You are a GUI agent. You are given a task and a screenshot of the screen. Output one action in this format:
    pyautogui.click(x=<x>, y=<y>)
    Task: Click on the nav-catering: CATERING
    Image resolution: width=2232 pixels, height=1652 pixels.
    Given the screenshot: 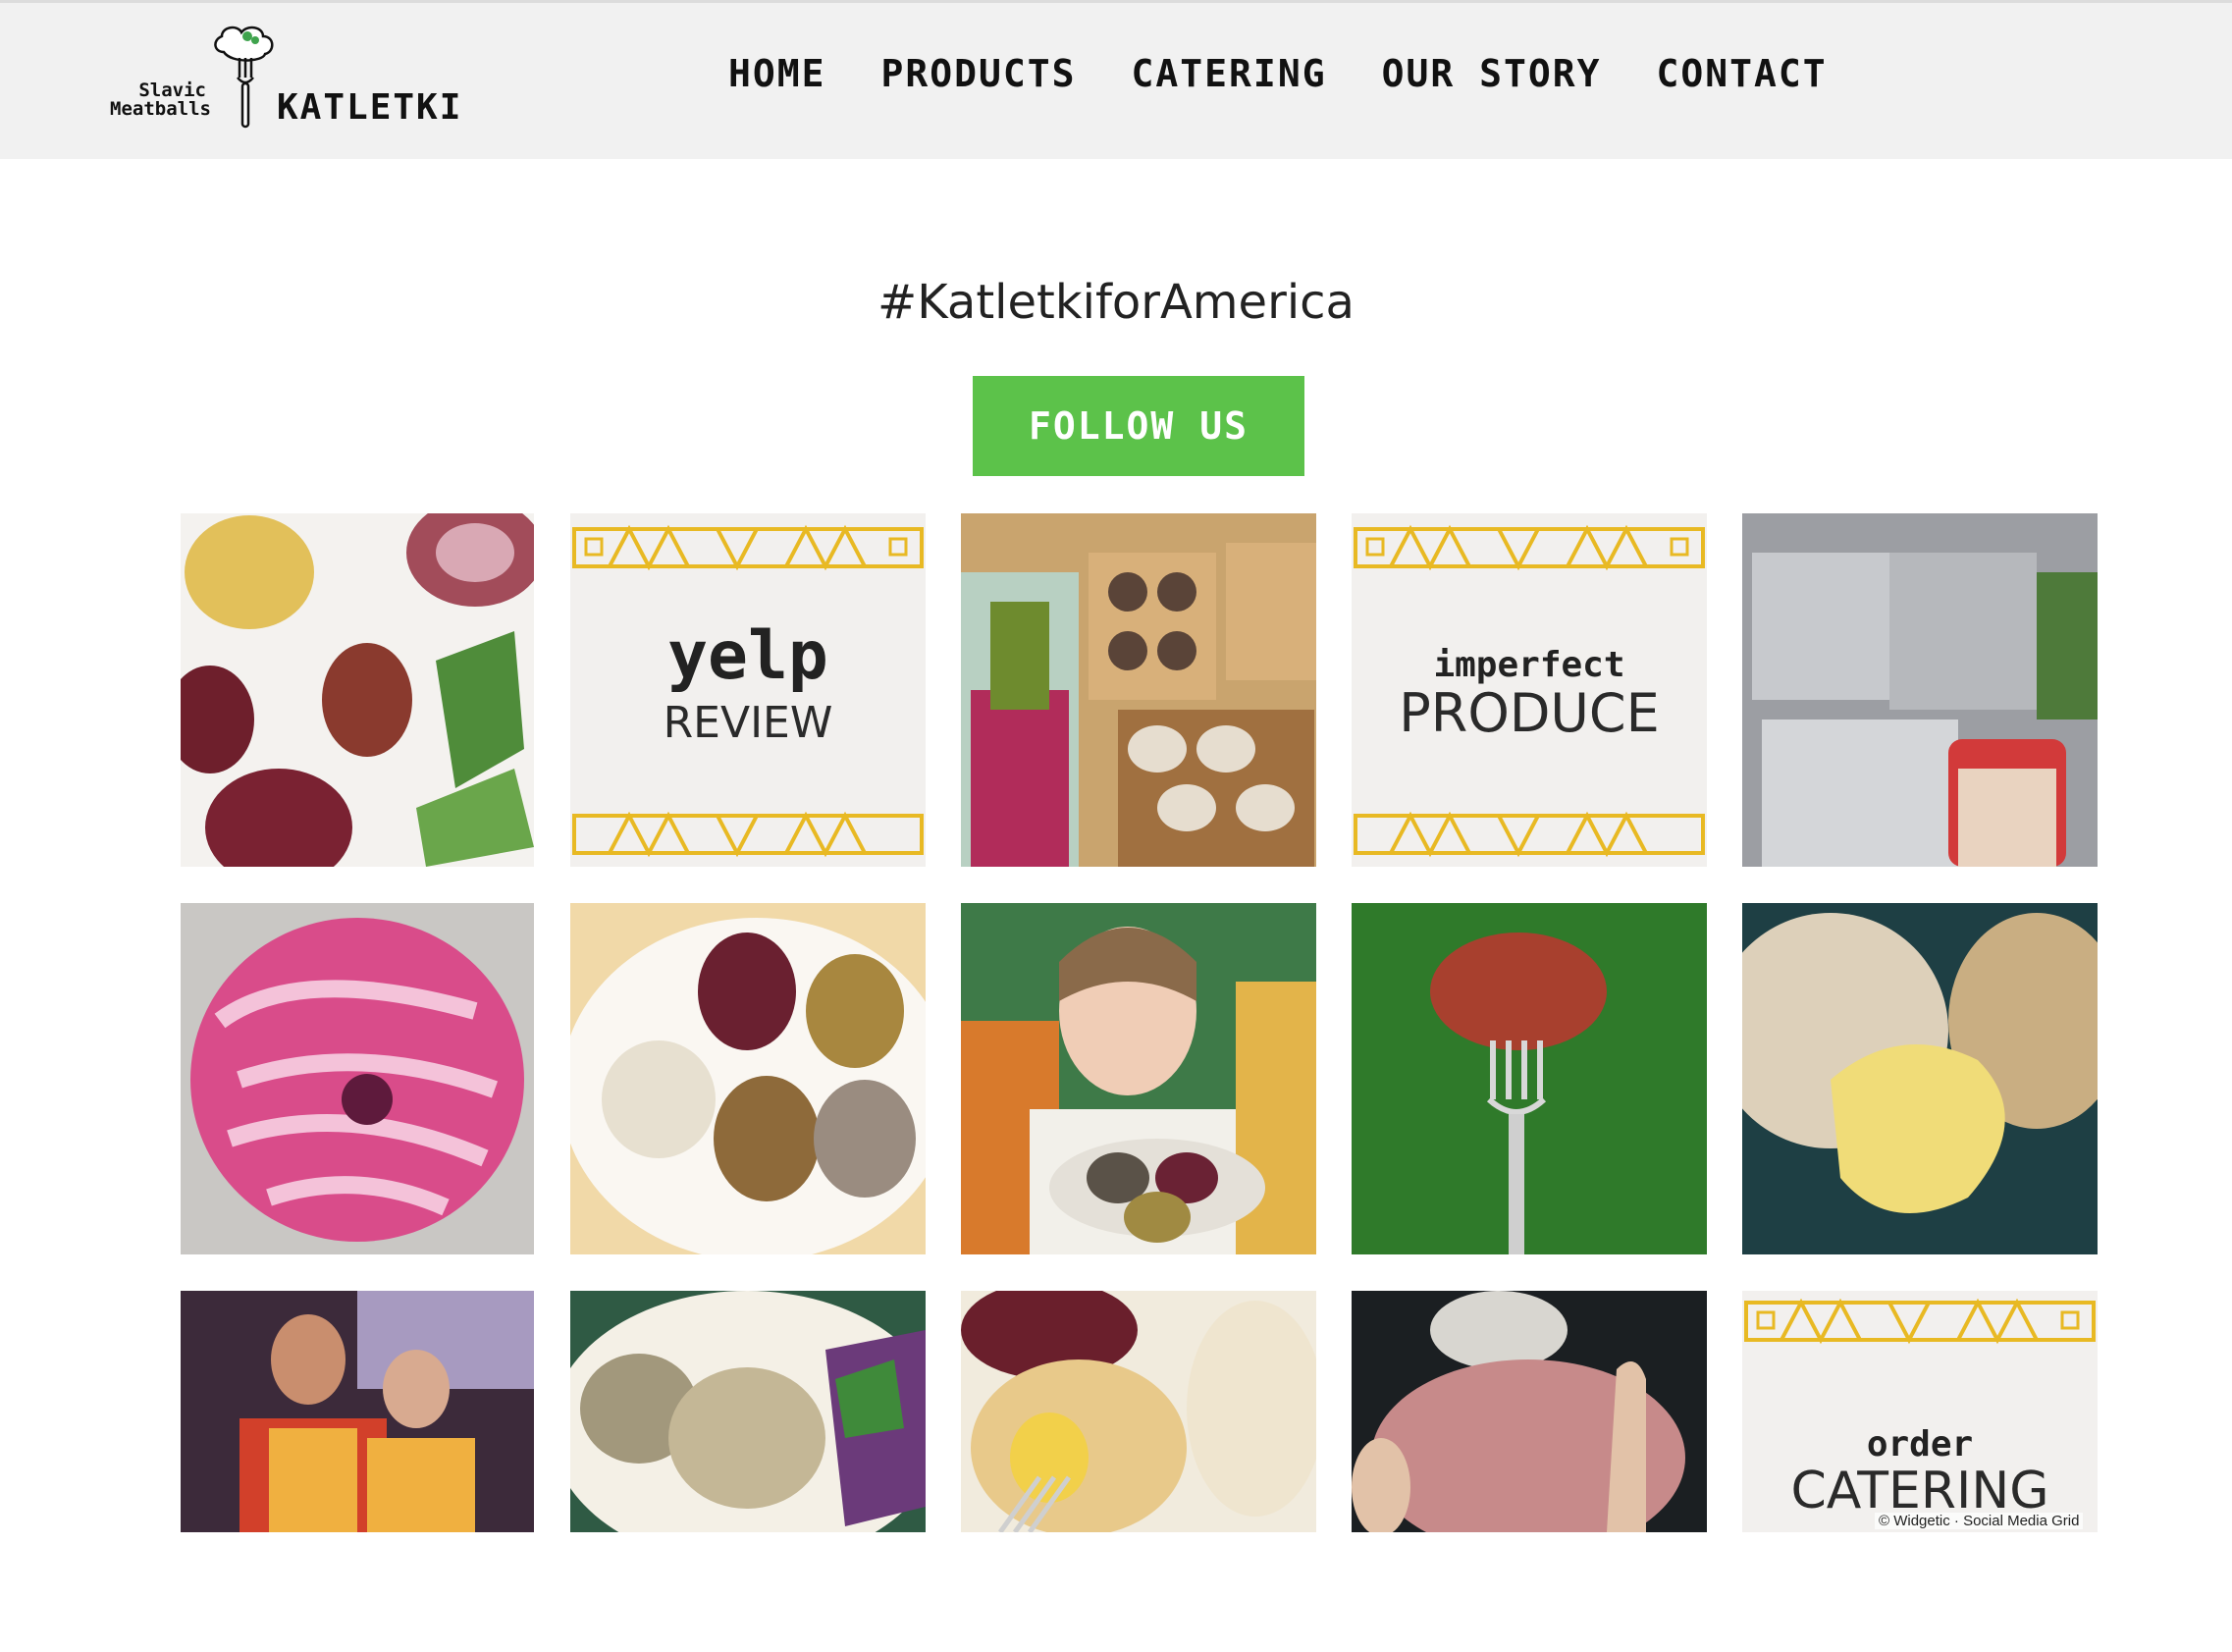 What is the action you would take?
    pyautogui.click(x=1229, y=73)
    